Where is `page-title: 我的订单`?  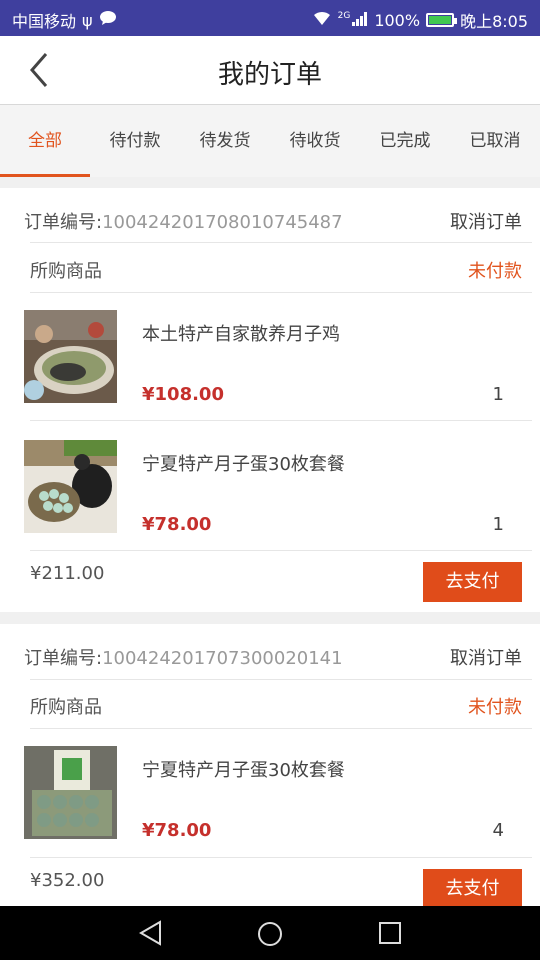 page-title: 我的订单 is located at coordinates (269, 75).